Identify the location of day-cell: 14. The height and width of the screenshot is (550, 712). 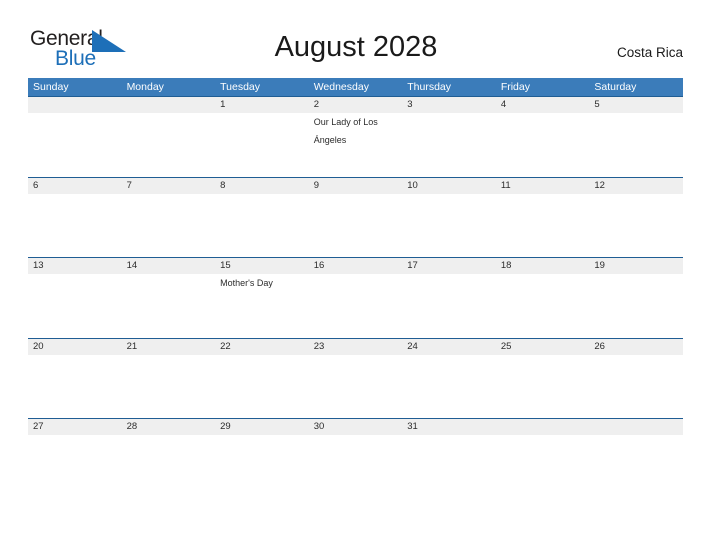
(169, 298).